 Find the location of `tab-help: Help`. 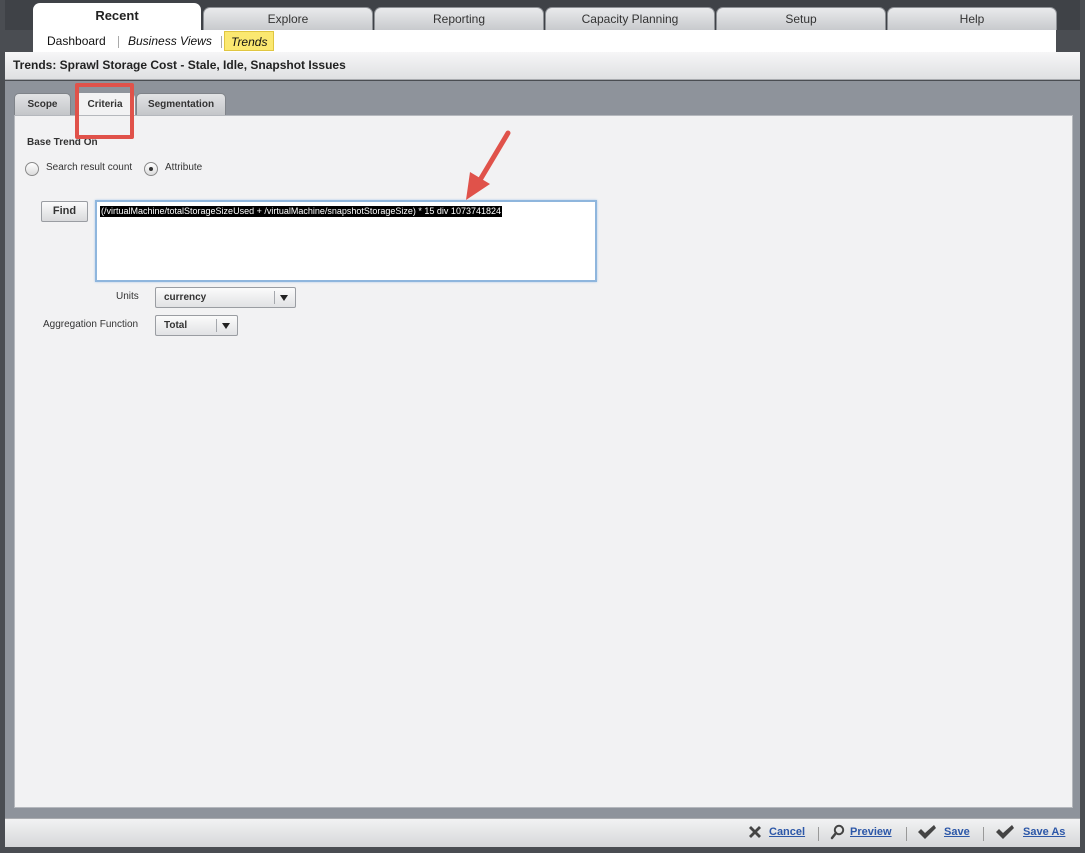

tab-help: Help is located at coordinates (972, 18).